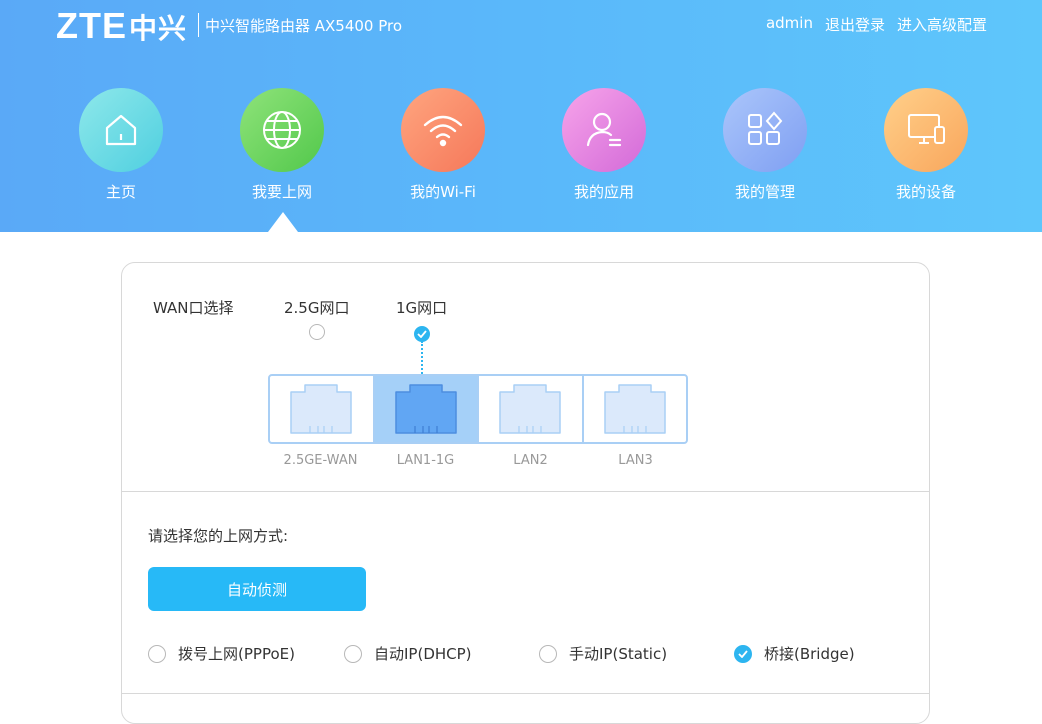  I want to click on active-nav-caret, so click(283, 222).